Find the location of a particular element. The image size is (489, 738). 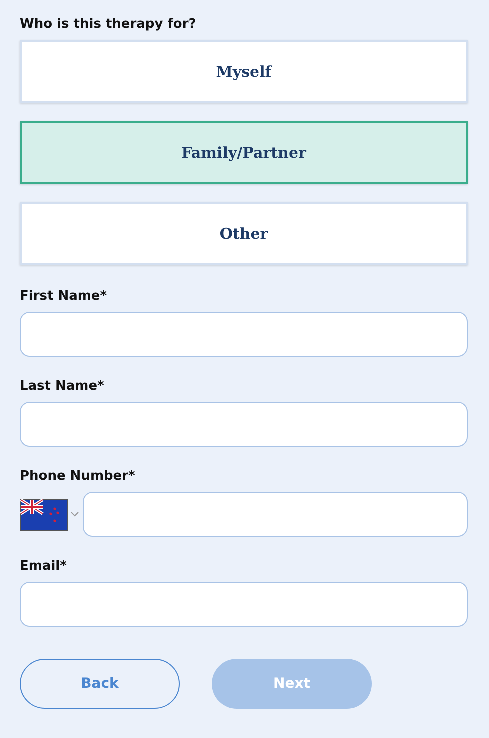

field-label: Last Name* is located at coordinates (63, 386).